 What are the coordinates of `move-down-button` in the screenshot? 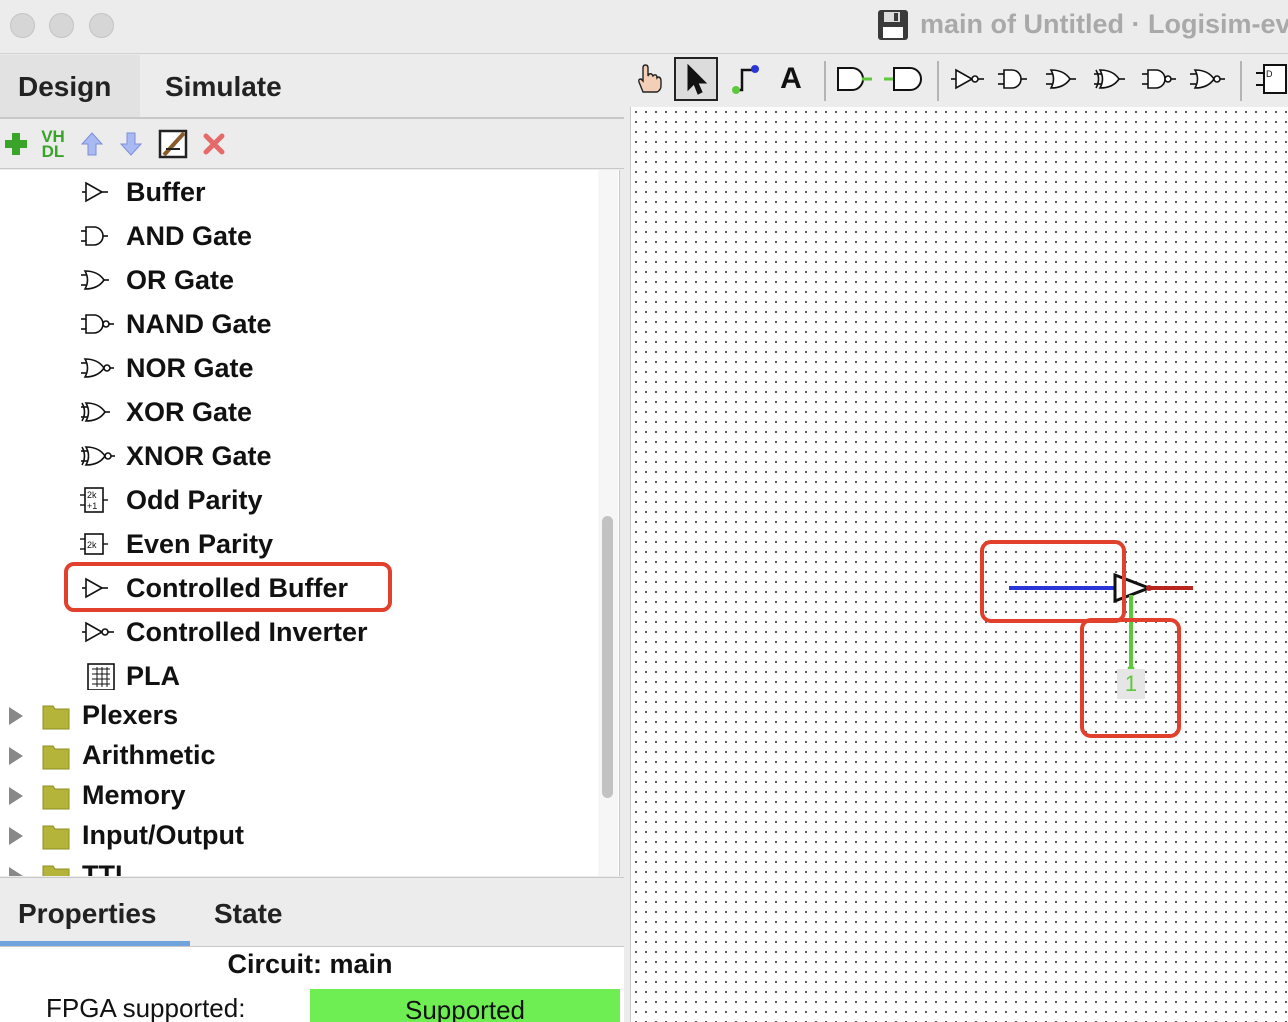 It's located at (131, 144).